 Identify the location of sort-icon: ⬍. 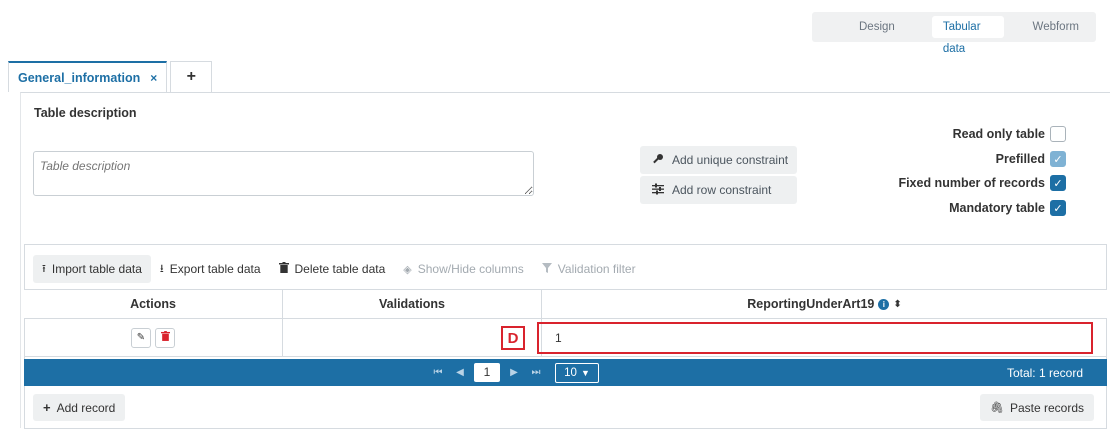
(897, 304).